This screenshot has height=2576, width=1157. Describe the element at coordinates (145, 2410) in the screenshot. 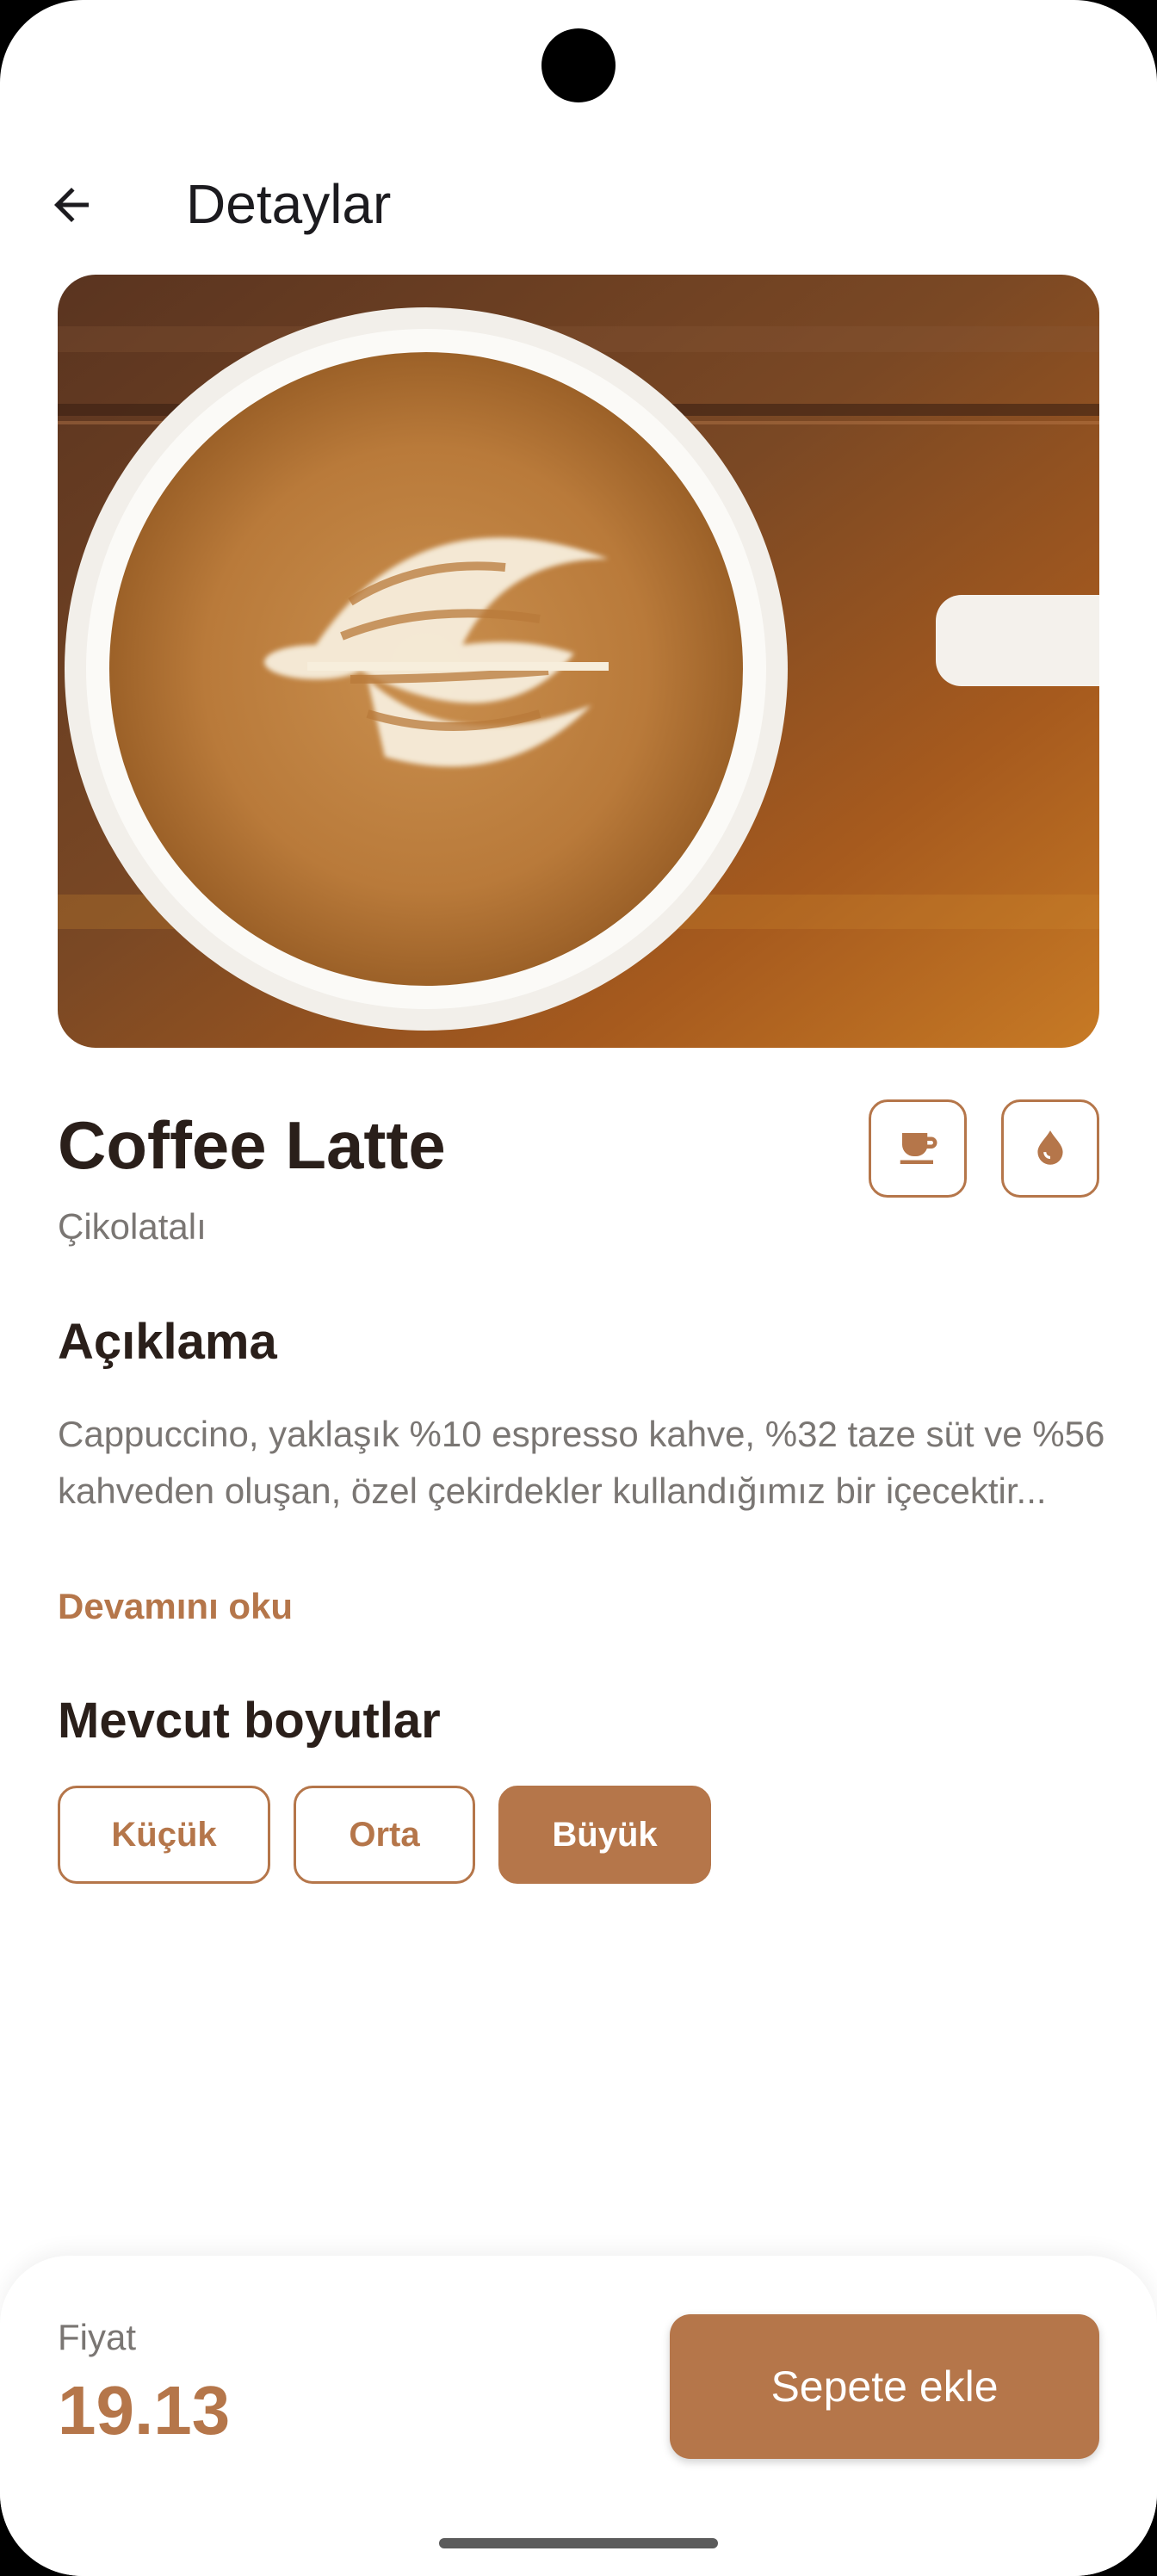

I see `price-value: 19.13` at that location.